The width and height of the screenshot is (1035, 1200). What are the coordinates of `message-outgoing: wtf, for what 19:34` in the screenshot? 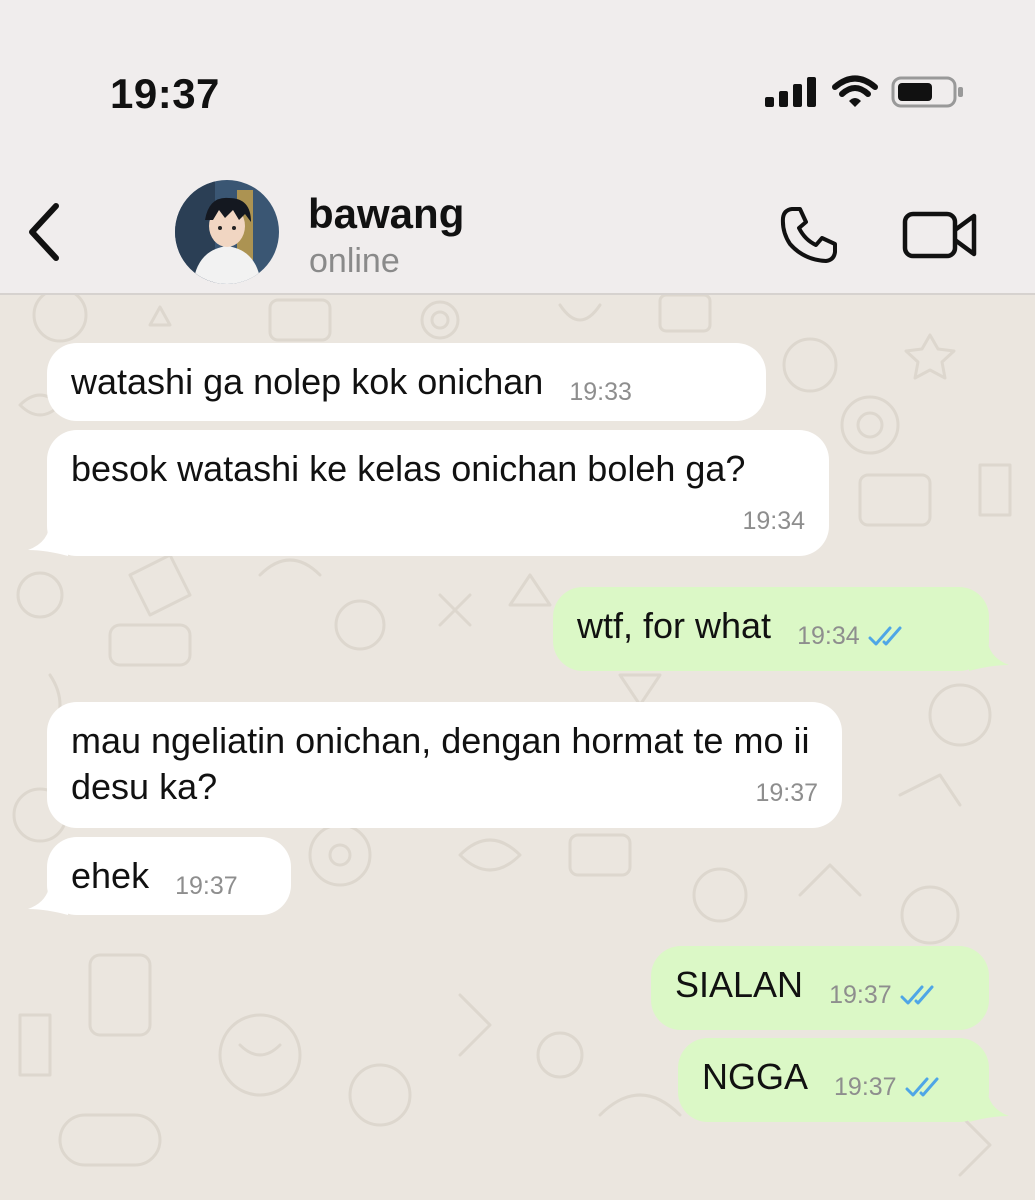 It's located at (771, 629).